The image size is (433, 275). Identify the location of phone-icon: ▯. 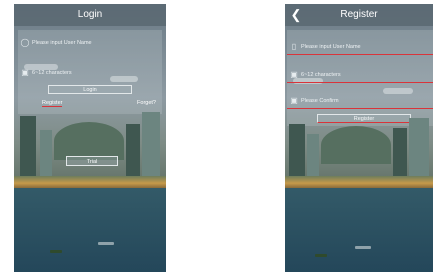
(294, 46).